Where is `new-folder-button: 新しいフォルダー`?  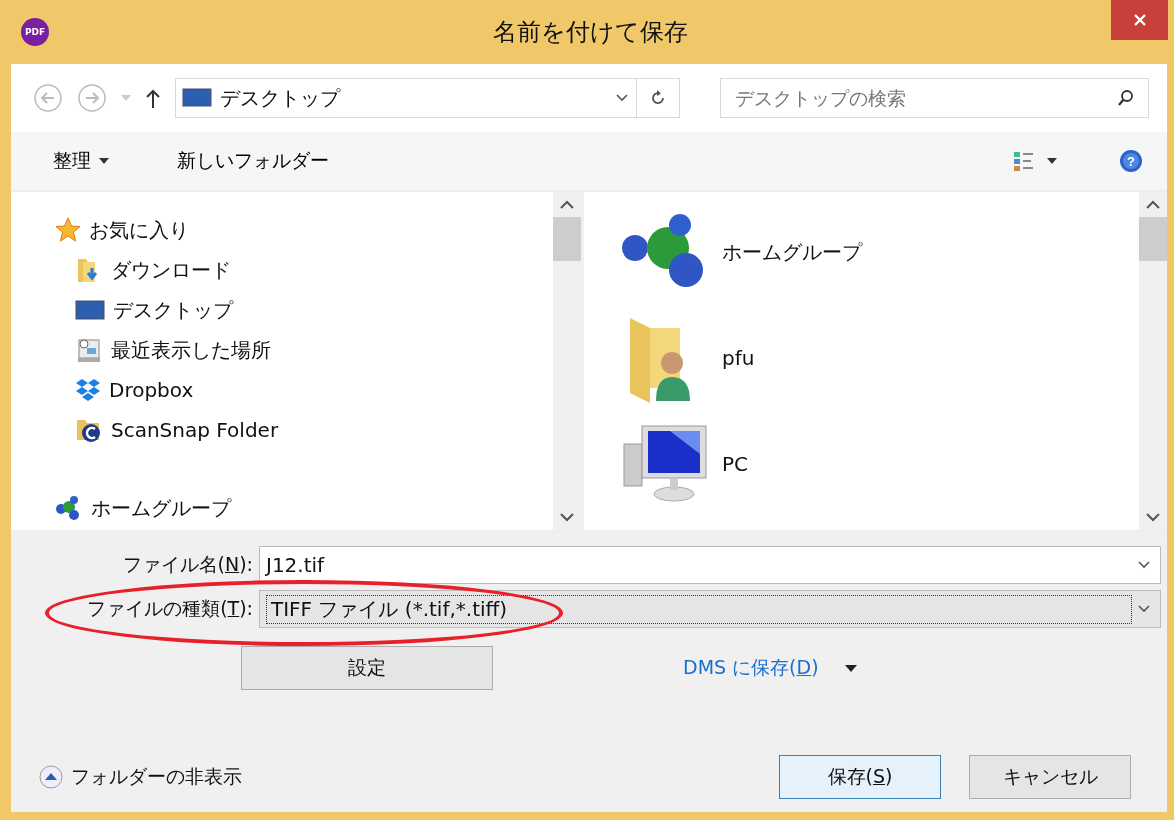
new-folder-button: 新しいフォルダー is located at coordinates (253, 161).